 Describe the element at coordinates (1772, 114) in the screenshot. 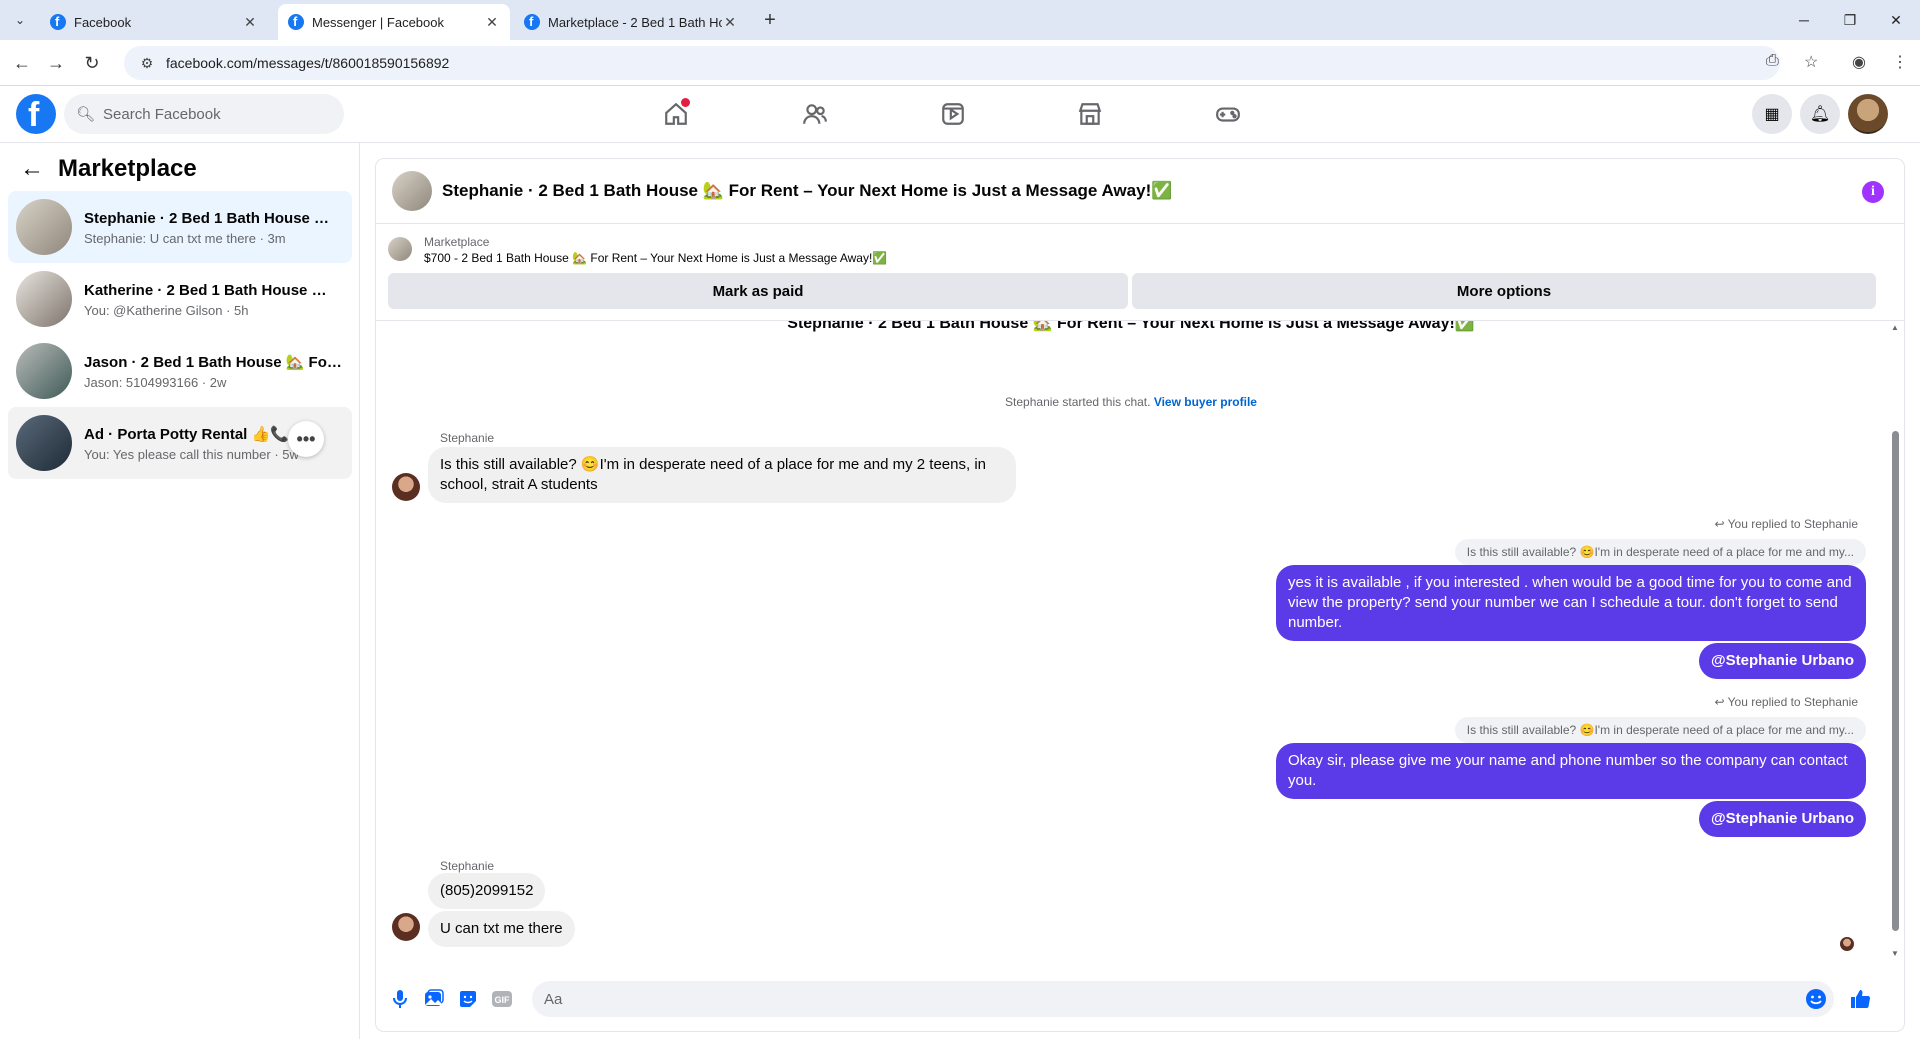

I see `menu-grid-icon: ▦` at that location.